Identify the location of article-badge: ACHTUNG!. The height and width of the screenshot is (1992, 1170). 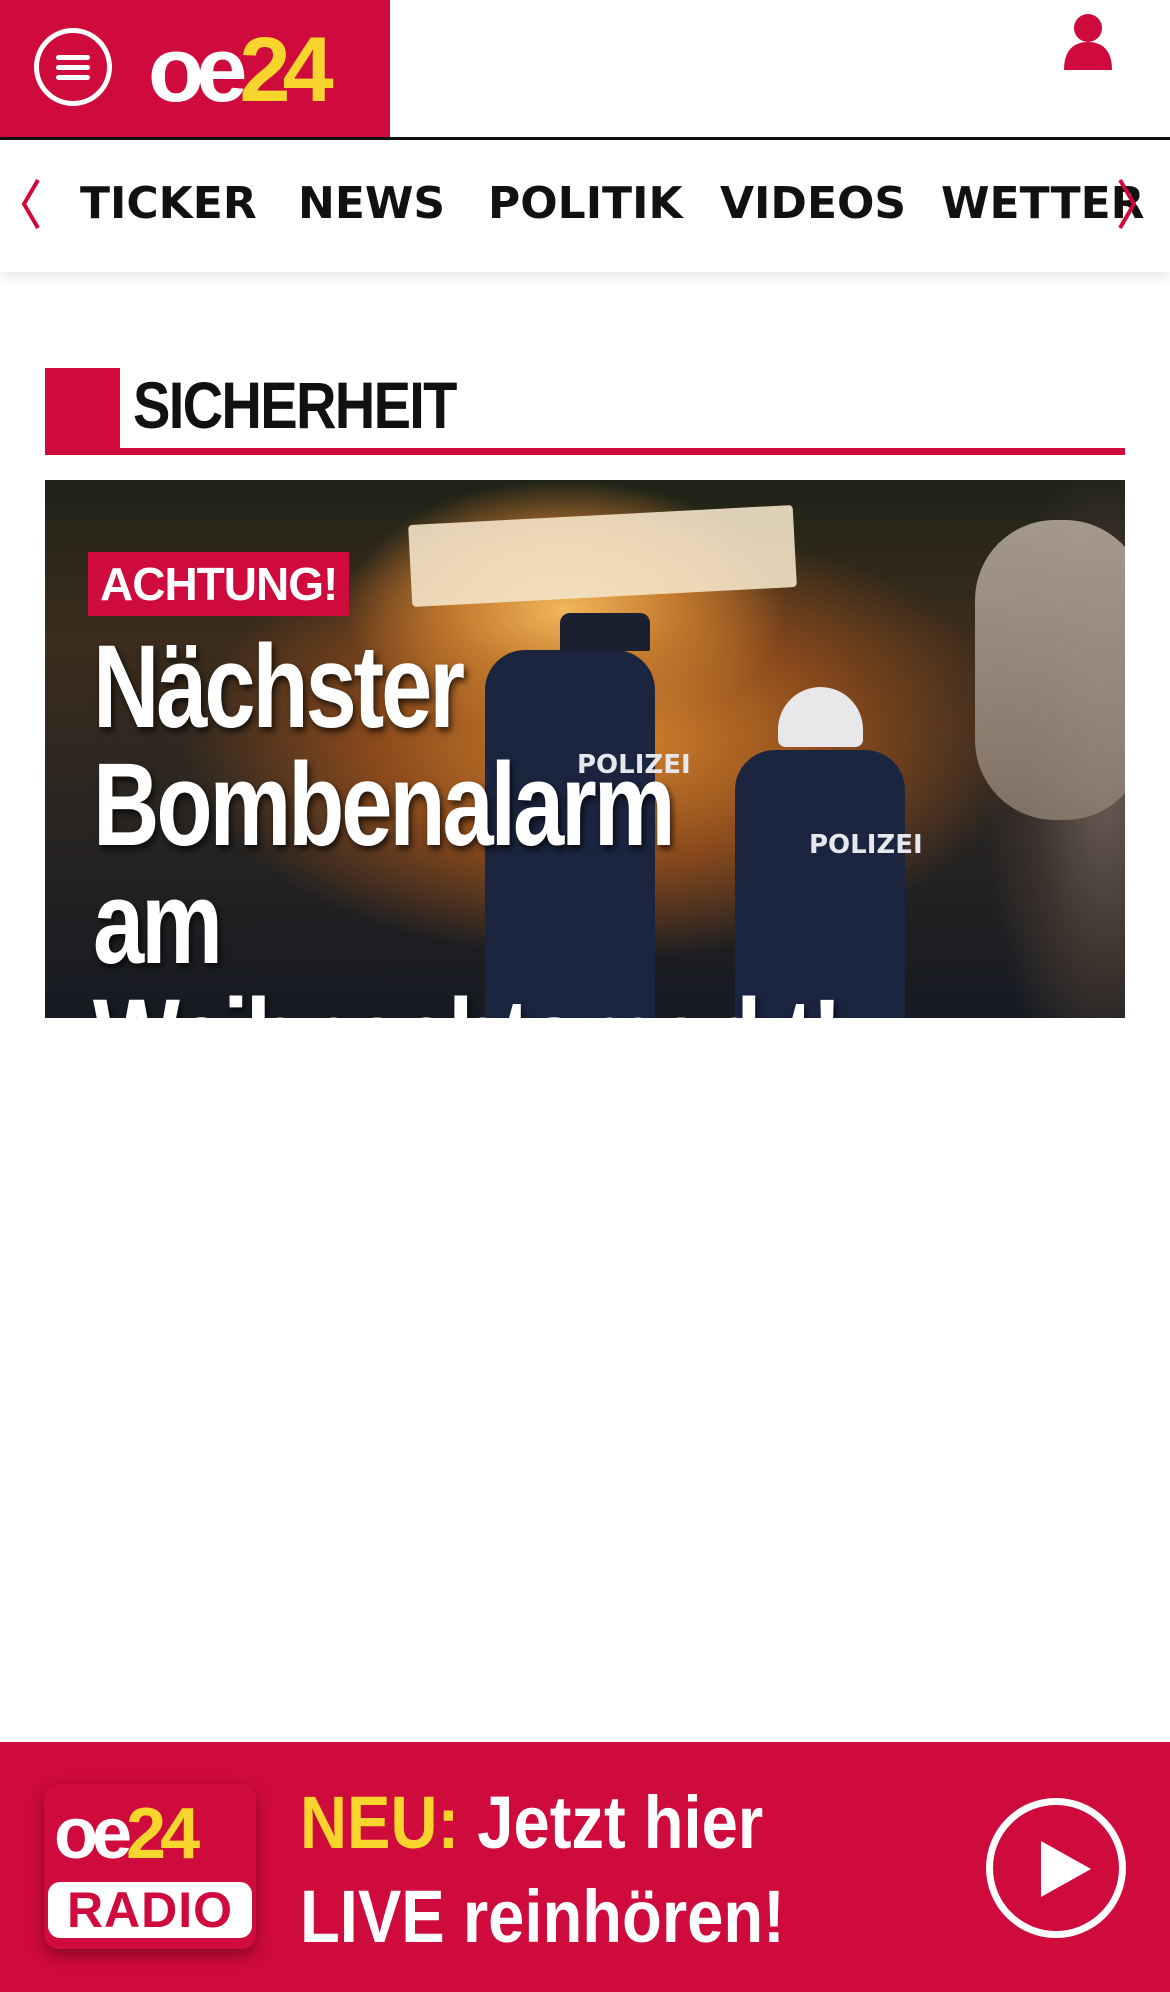
(219, 584).